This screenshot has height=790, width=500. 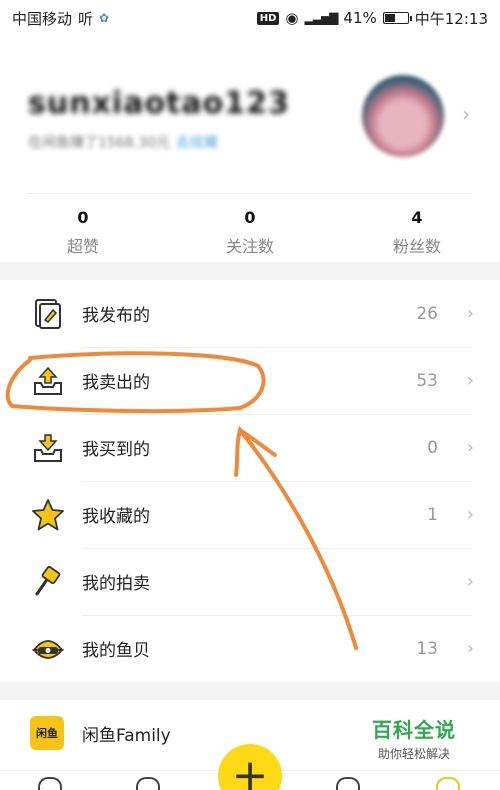 What do you see at coordinates (48, 381) in the screenshot?
I see `sold-icon` at bounding box center [48, 381].